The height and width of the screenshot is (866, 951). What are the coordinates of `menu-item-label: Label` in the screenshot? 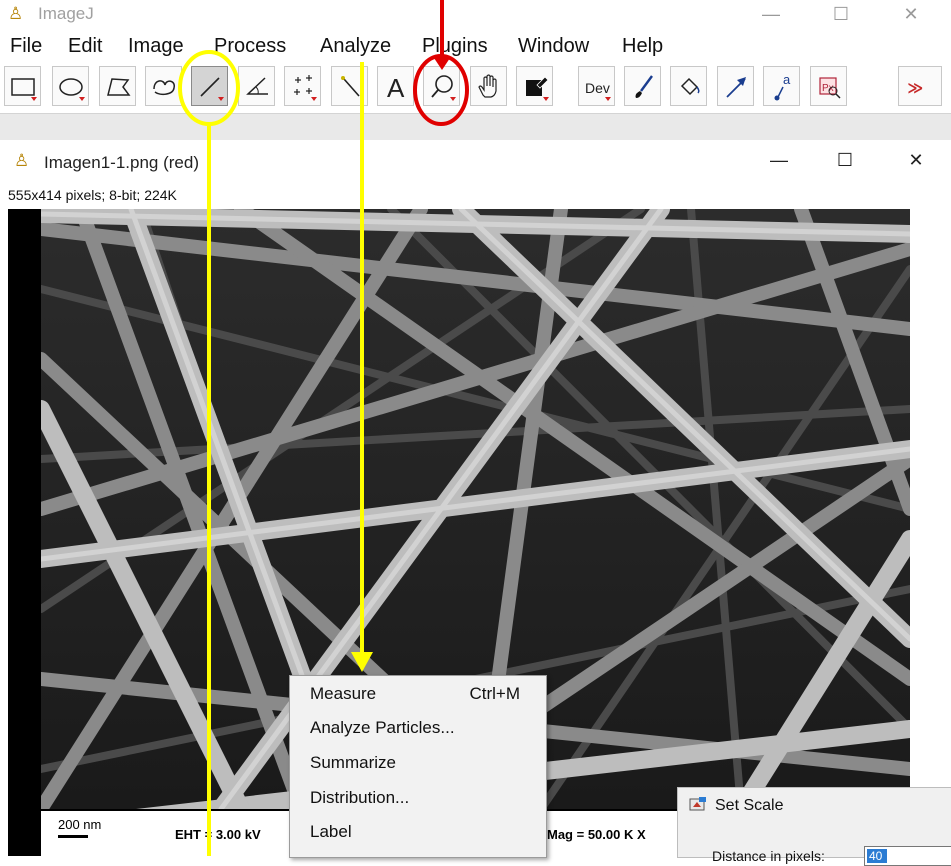 It's located at (331, 831).